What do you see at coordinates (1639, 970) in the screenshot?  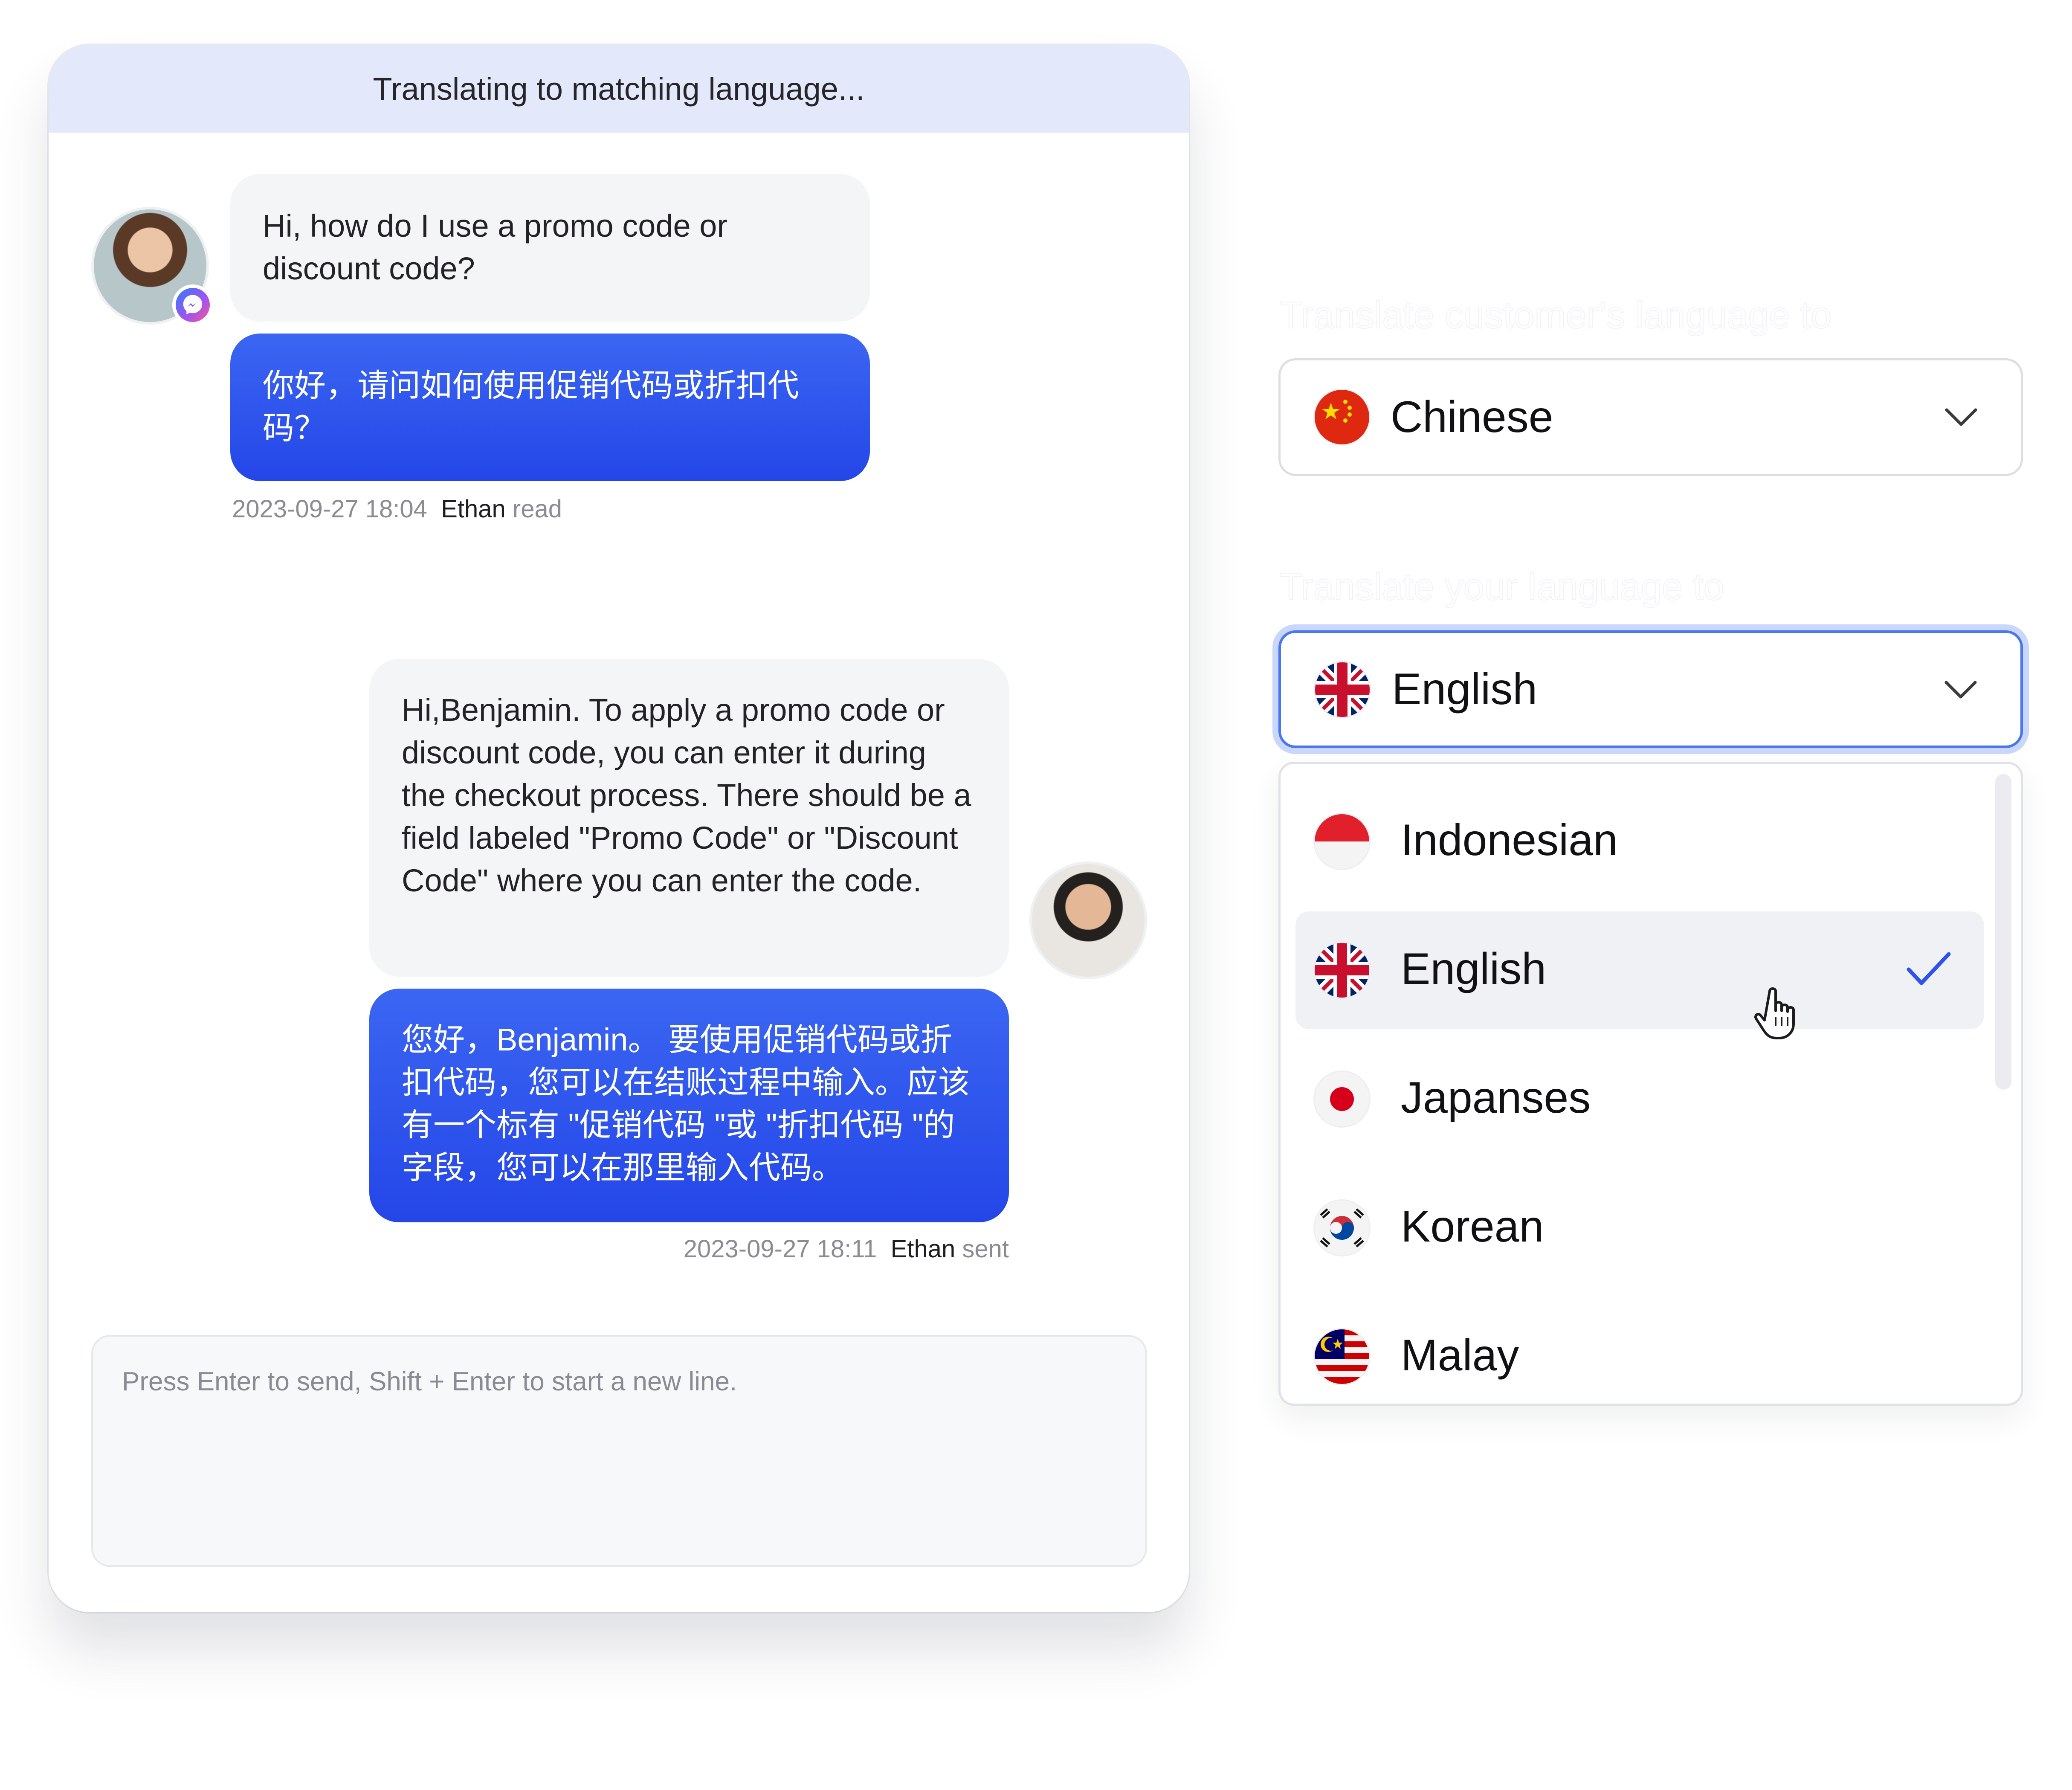 I see `language-option-english: English` at bounding box center [1639, 970].